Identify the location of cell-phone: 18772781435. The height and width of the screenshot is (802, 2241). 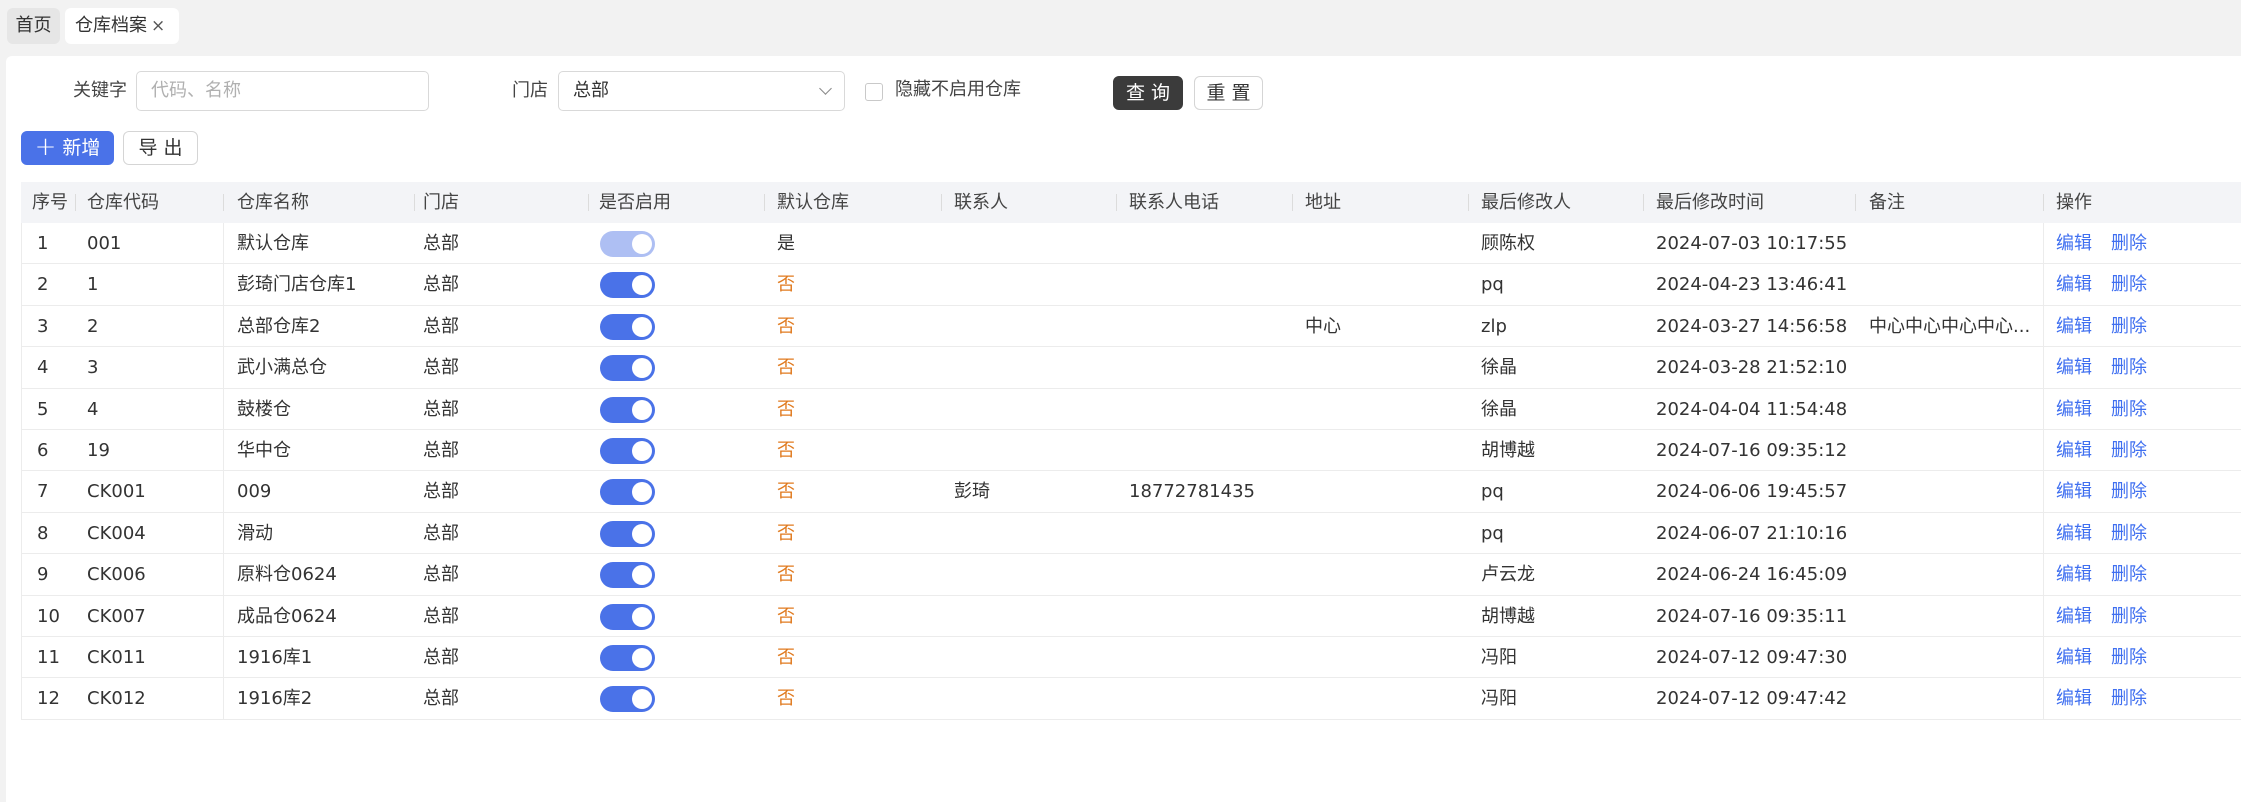
(1192, 492).